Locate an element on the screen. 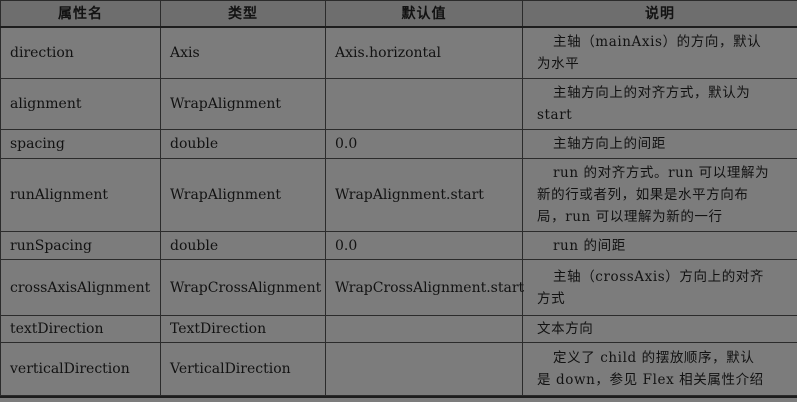  cell-name: textDirection is located at coordinates (80, 329).